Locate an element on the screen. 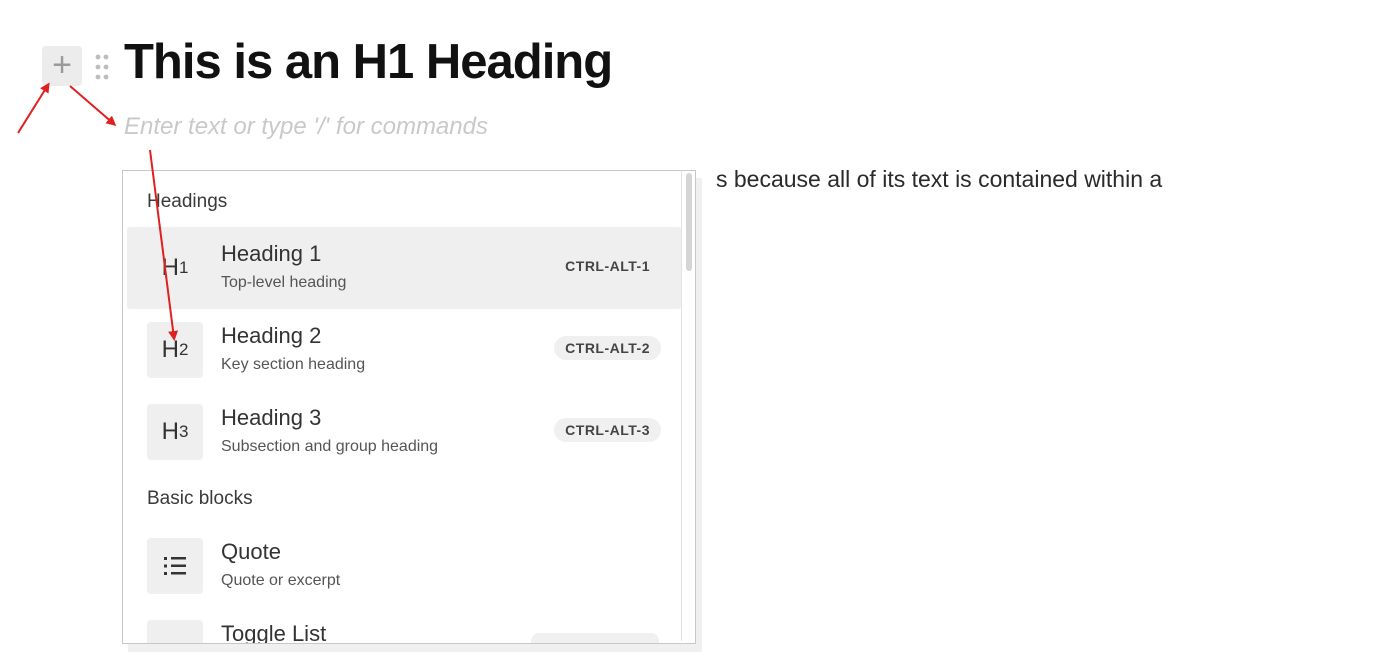 This screenshot has height=658, width=1397. page-heading: This is an H1 Heading is located at coordinates (368, 62).